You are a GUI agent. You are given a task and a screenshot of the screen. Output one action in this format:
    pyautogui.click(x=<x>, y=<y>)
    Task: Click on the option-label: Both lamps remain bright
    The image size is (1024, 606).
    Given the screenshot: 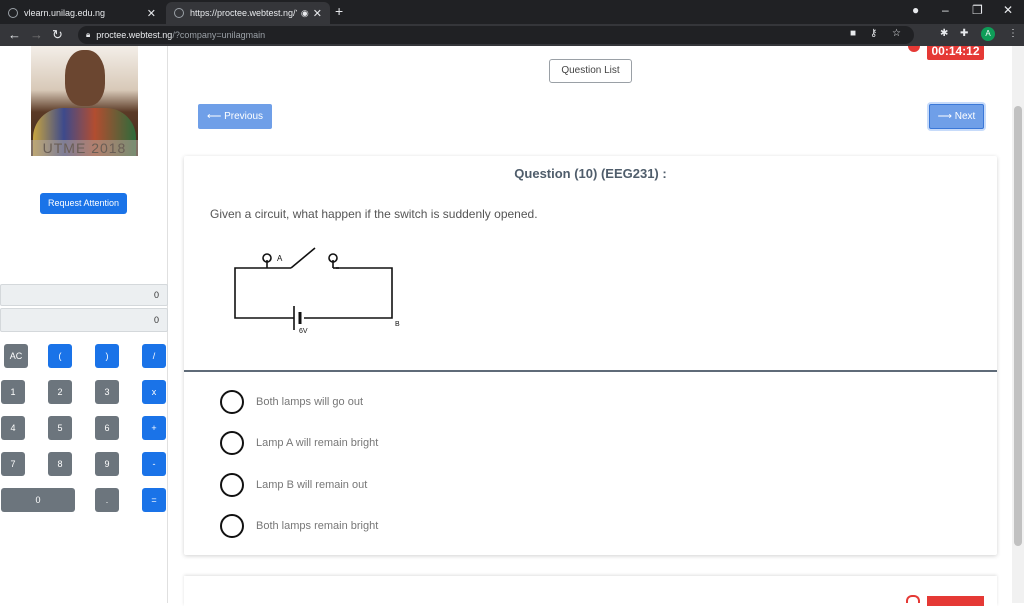 What is the action you would take?
    pyautogui.click(x=317, y=526)
    